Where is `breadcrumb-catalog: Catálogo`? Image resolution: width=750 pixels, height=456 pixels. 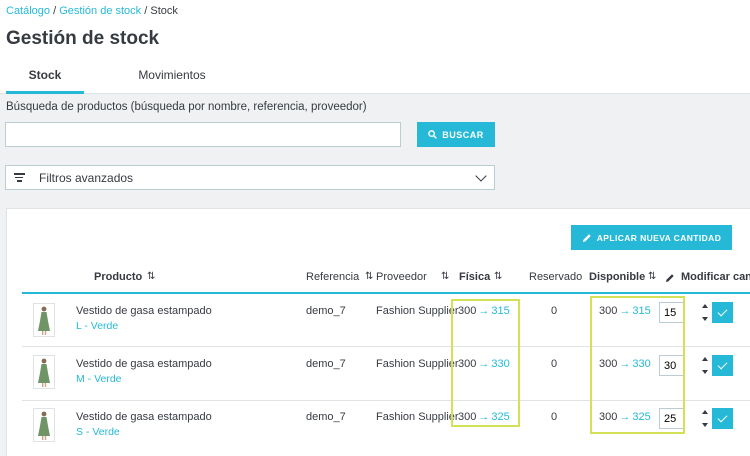
breadcrumb-catalog: Catálogo is located at coordinates (28, 11).